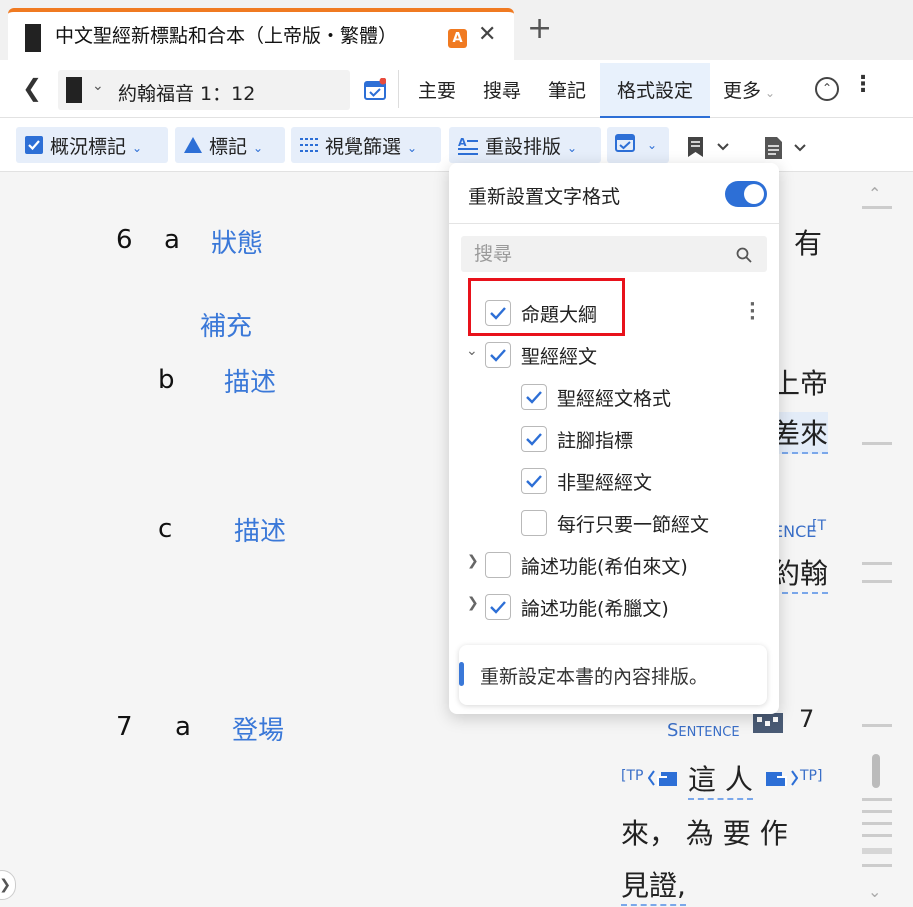  Describe the element at coordinates (34, 147) in the screenshot. I see `checklist-icon` at that location.